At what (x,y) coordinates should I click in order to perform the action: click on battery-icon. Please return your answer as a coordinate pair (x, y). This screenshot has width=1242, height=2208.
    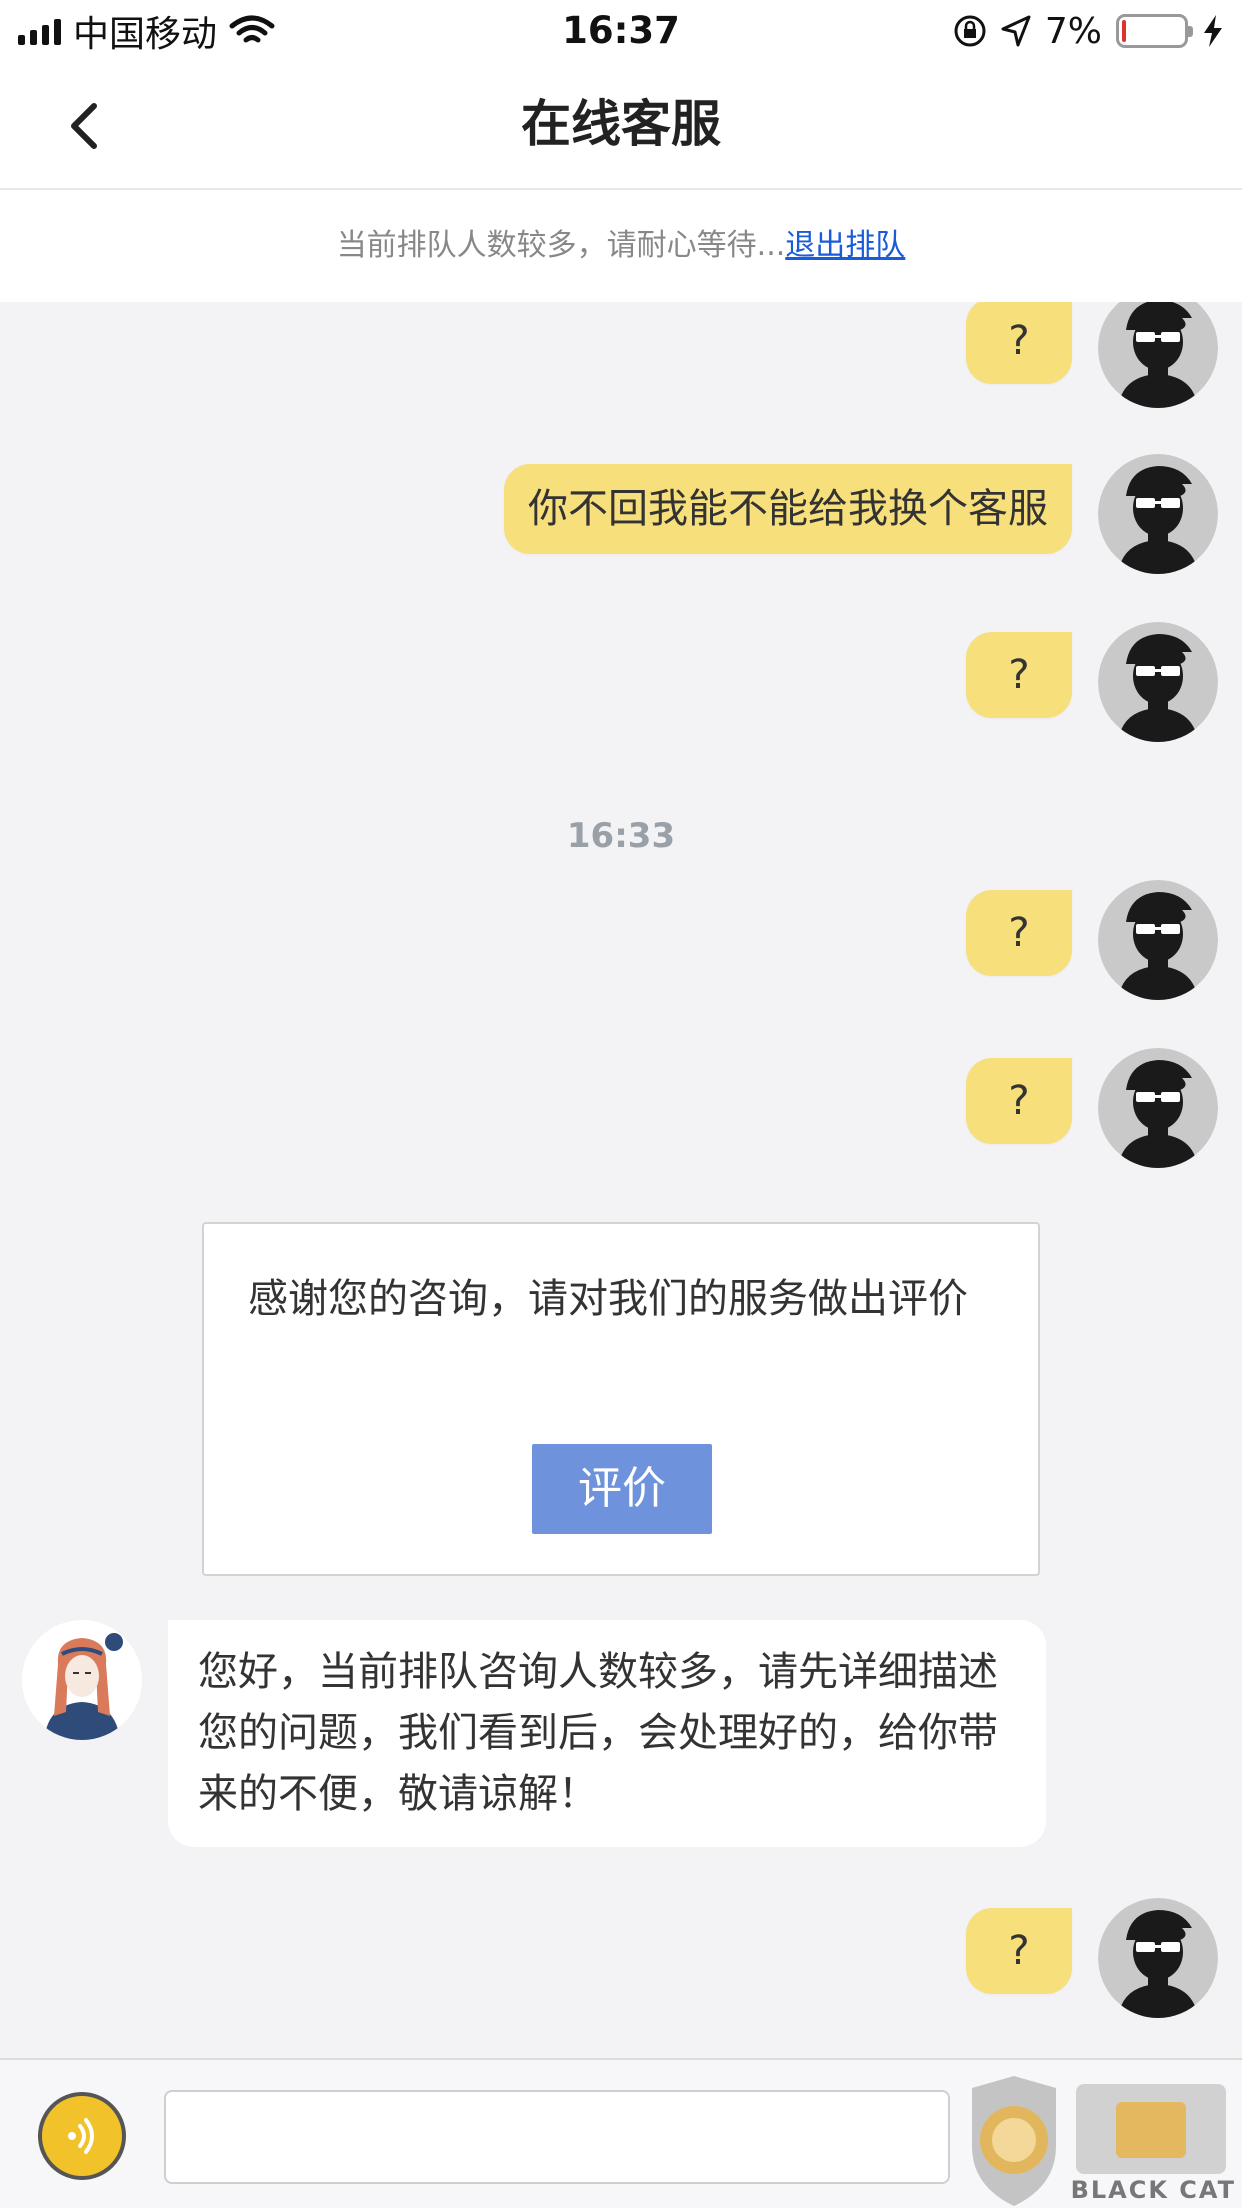
    Looking at the image, I should click on (1154, 31).